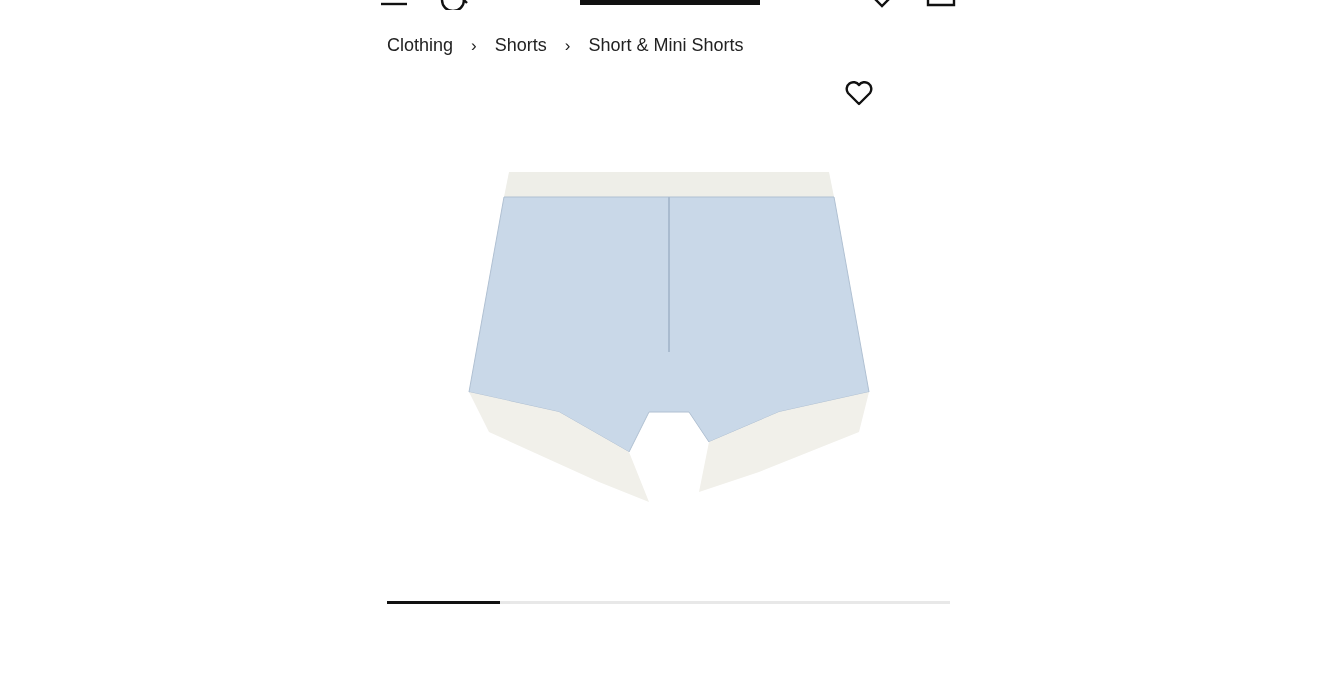  Describe the element at coordinates (520, 45) in the screenshot. I see `breadcrumb-link: Shorts` at that location.